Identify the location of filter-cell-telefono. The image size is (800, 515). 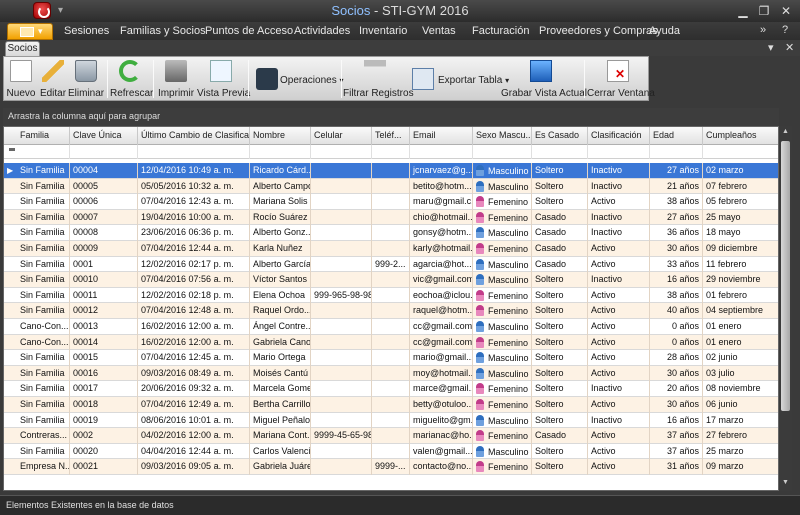
(391, 152).